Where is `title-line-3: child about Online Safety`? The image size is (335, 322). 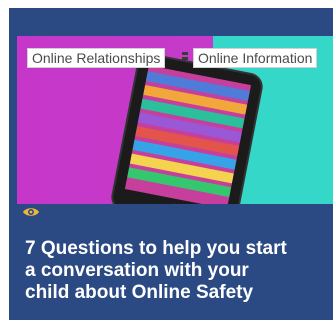 title-line-3: child about Online Safety is located at coordinates (139, 292).